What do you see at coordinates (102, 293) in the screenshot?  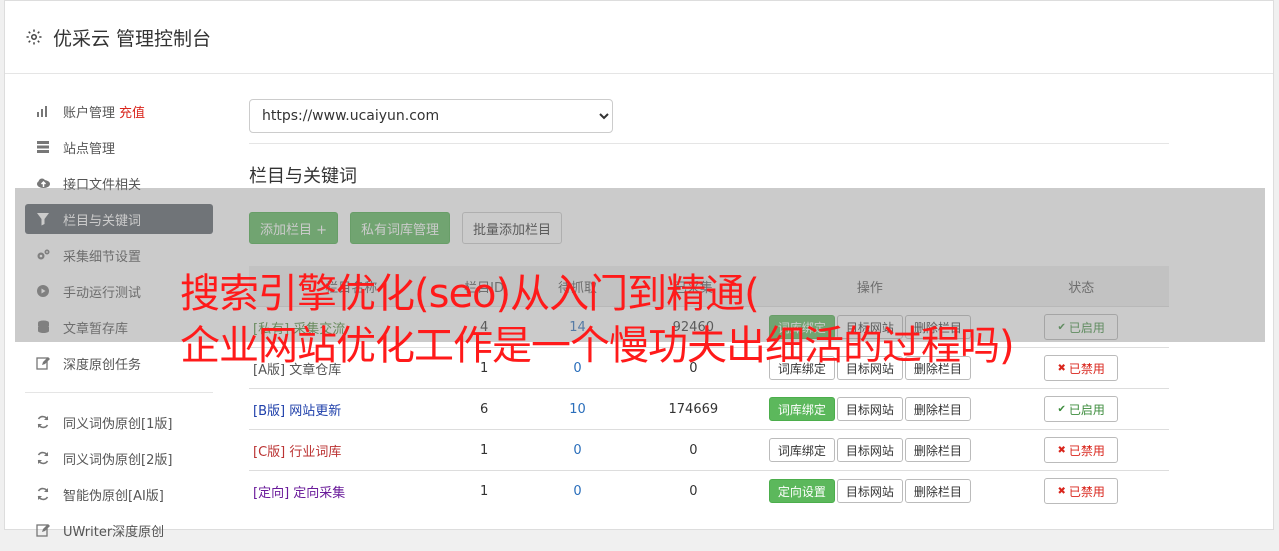 I see `sidebar-item-label: 手动运行测试` at bounding box center [102, 293].